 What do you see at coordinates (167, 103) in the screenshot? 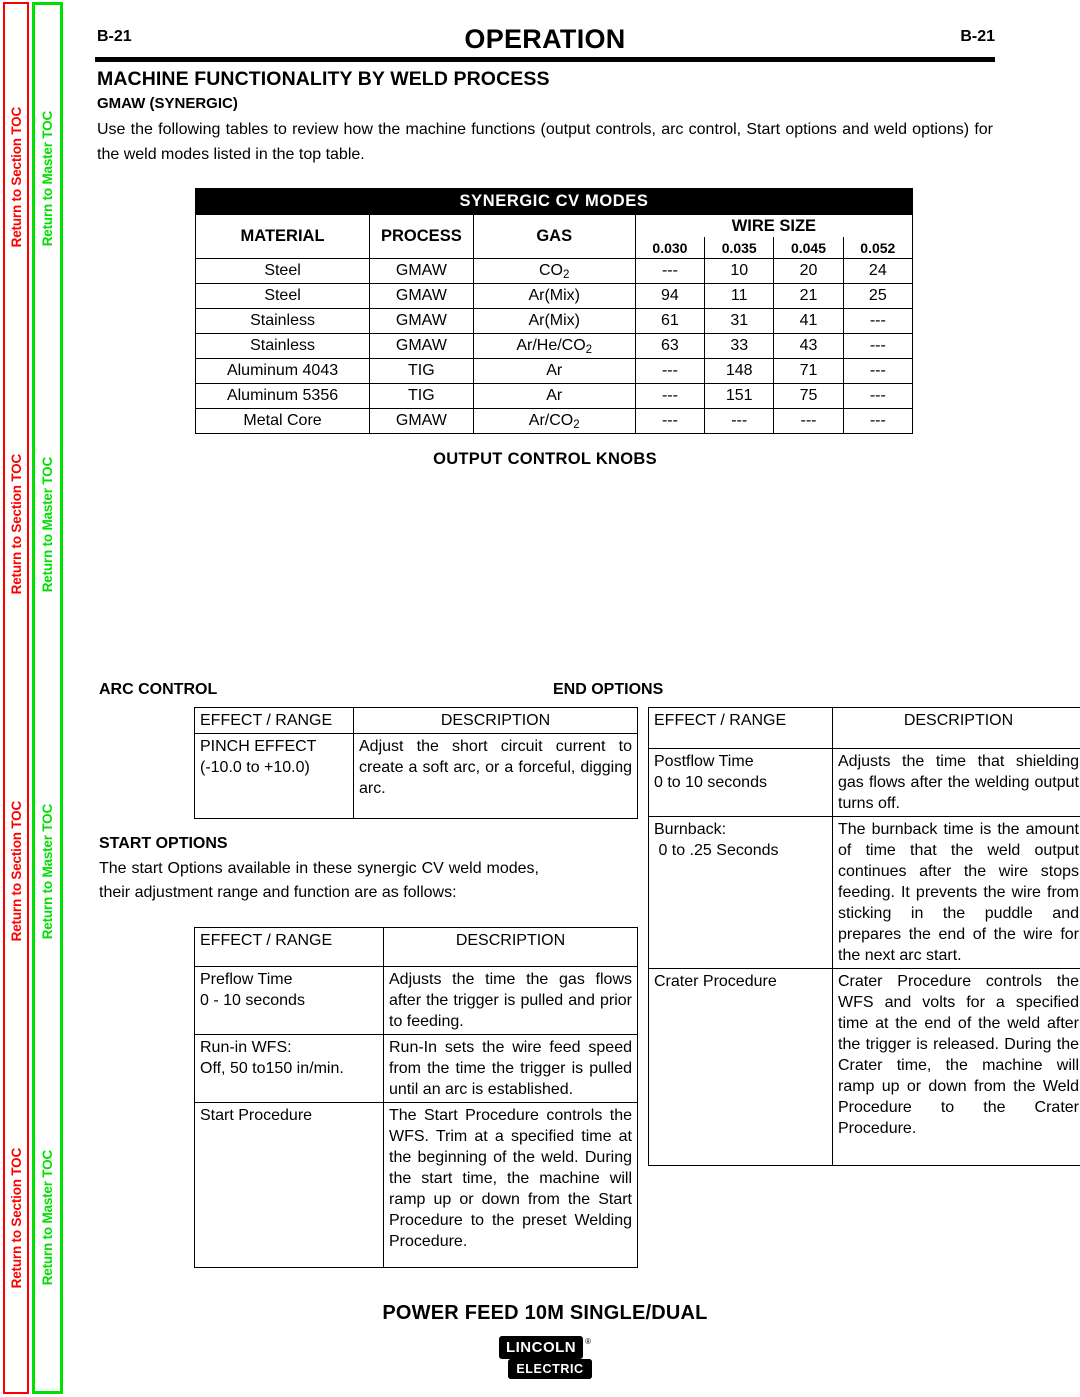
I see `subsection-heading: GMAW (SYNERGIC)` at bounding box center [167, 103].